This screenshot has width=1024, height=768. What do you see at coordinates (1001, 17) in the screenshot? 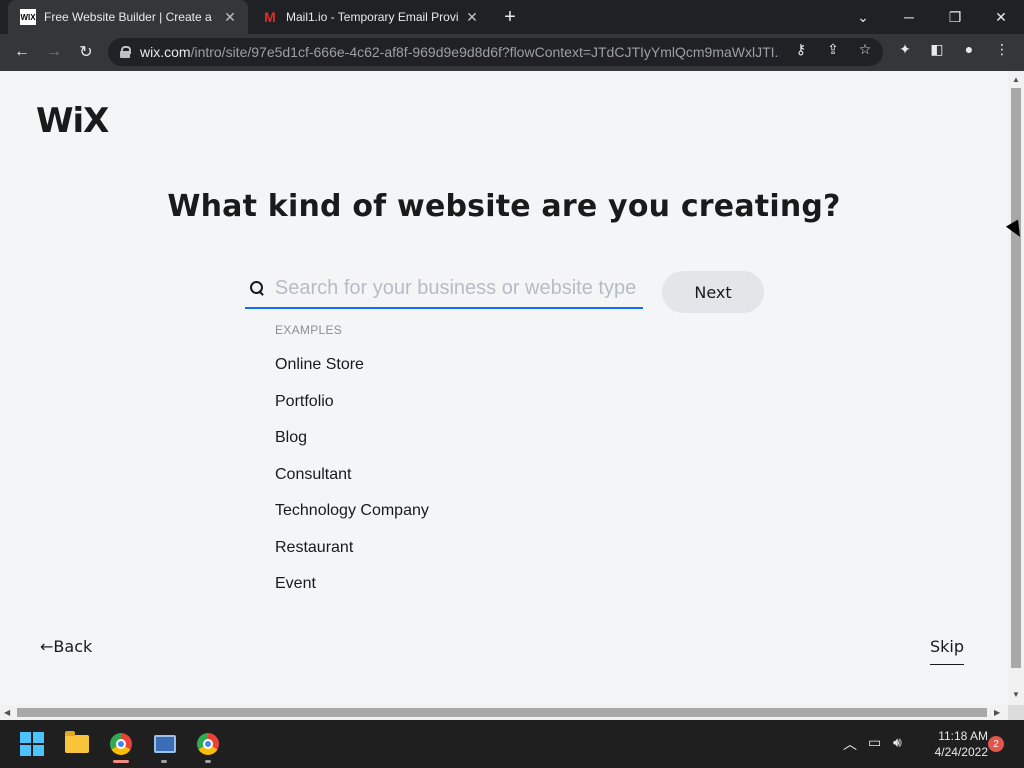
I see `window-close-button: ✕` at bounding box center [1001, 17].